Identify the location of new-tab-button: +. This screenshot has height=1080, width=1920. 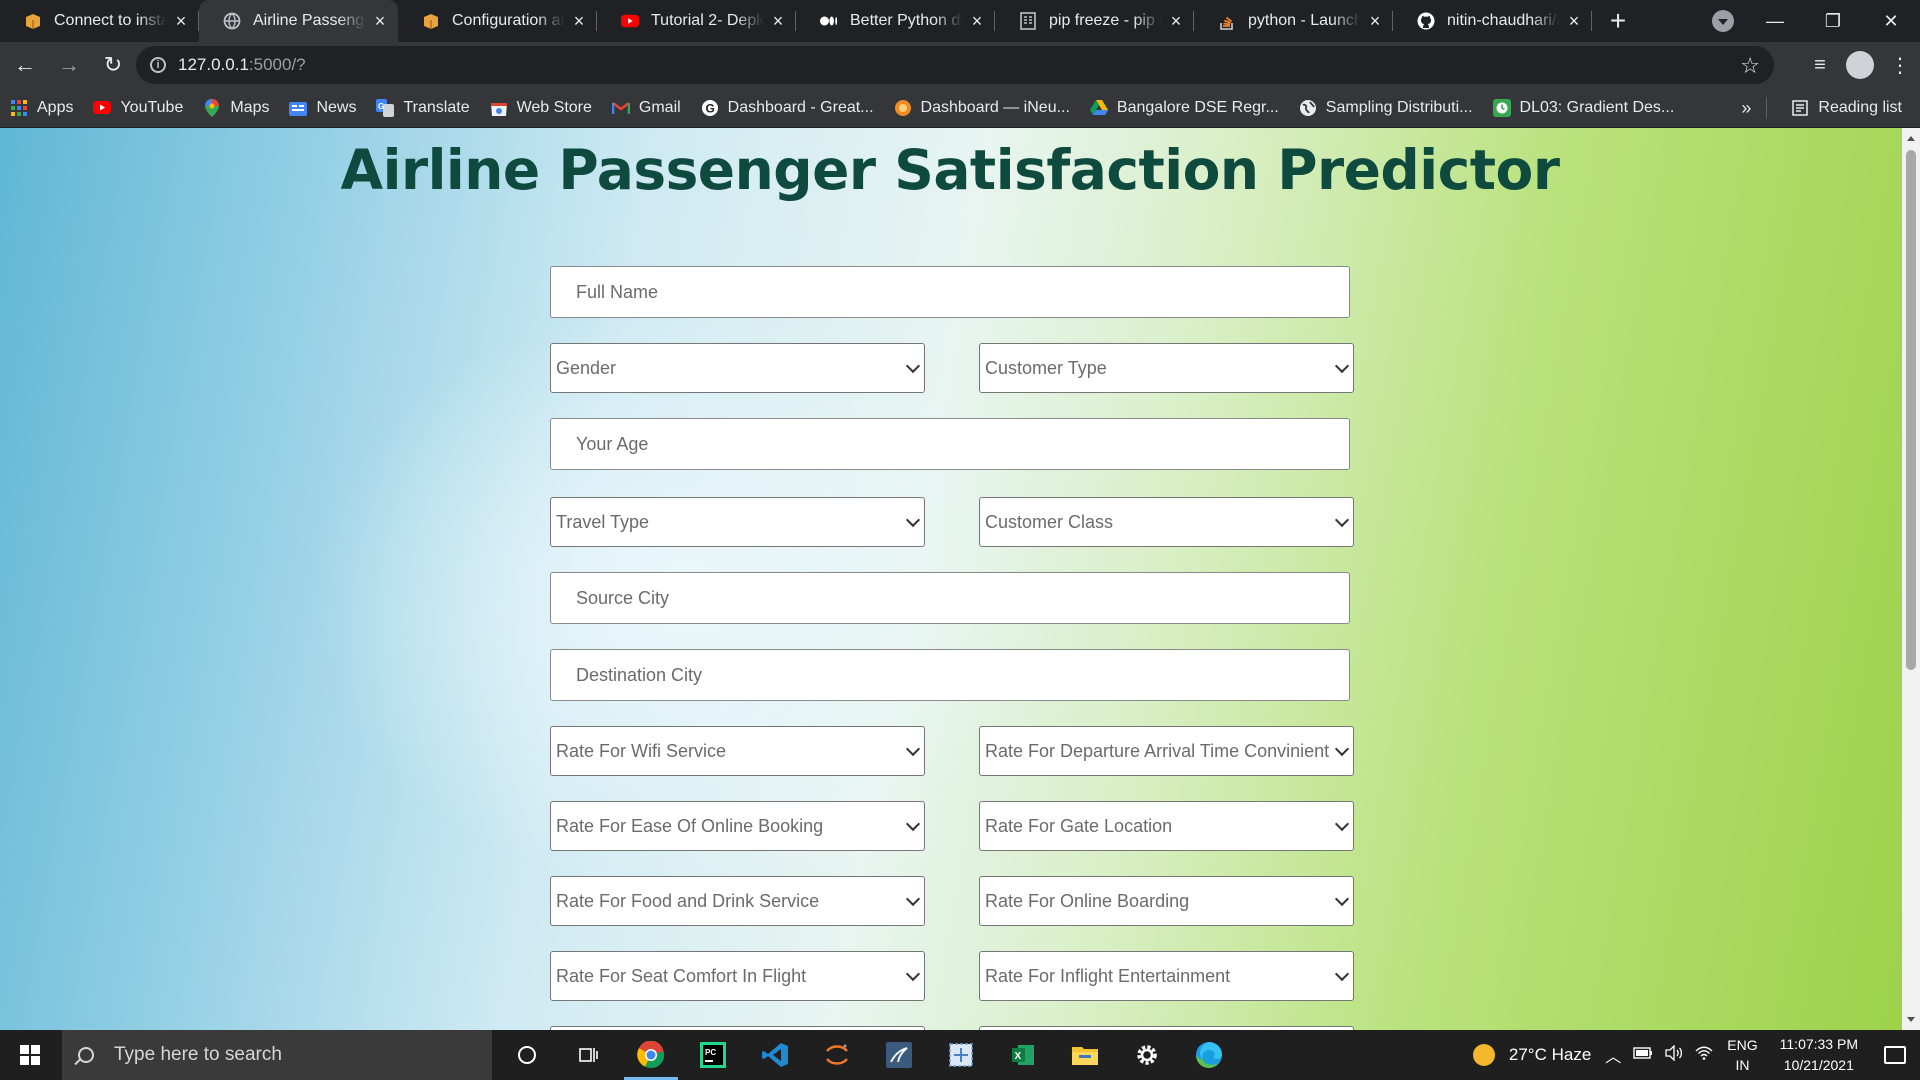
(1618, 21).